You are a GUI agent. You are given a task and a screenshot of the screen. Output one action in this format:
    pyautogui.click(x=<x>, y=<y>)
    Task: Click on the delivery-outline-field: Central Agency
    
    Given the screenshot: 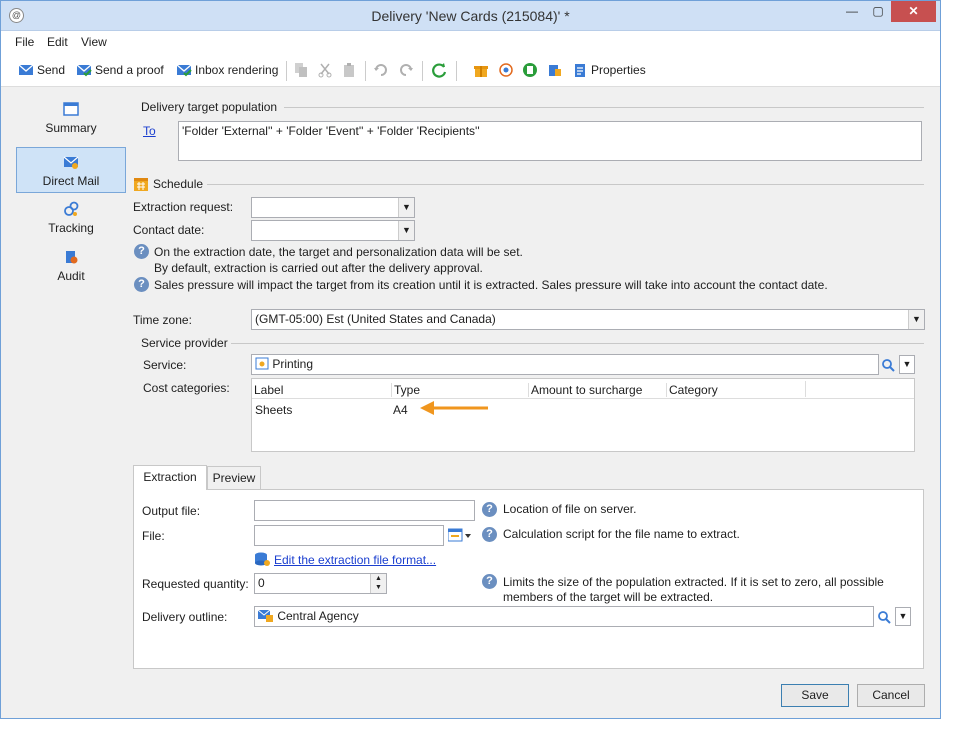 What is the action you would take?
    pyautogui.click(x=564, y=616)
    